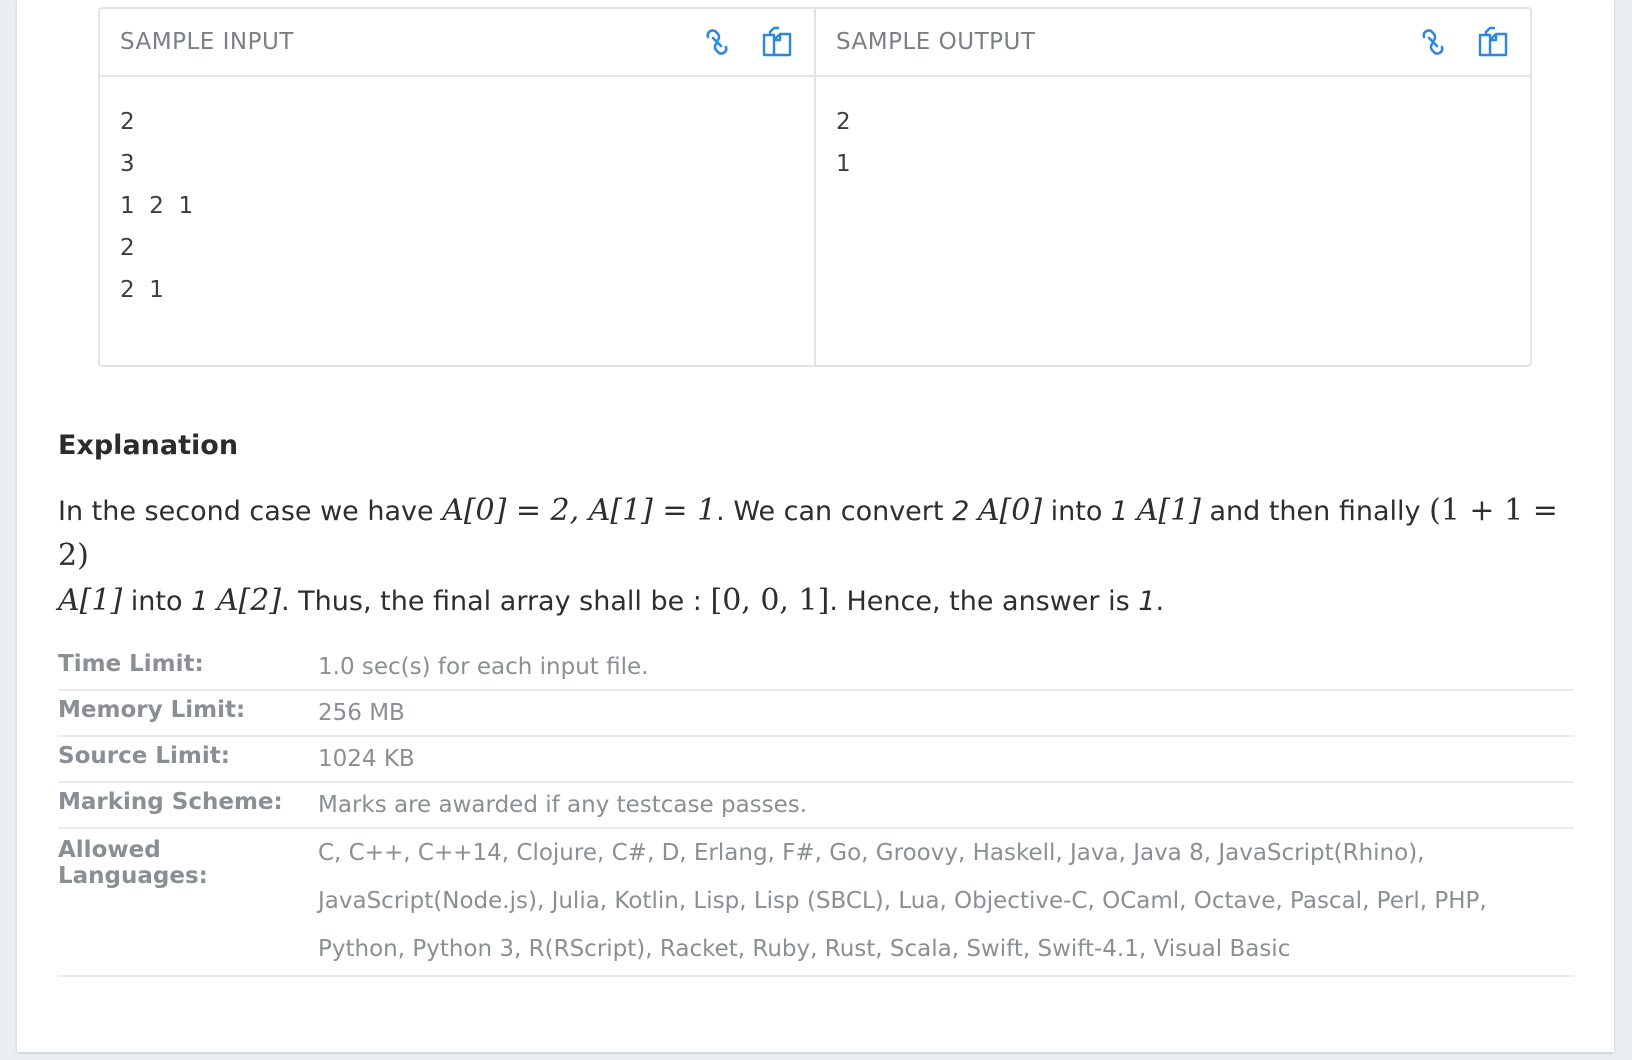  I want to click on memory-limit-label: Memory Limit:, so click(152, 710).